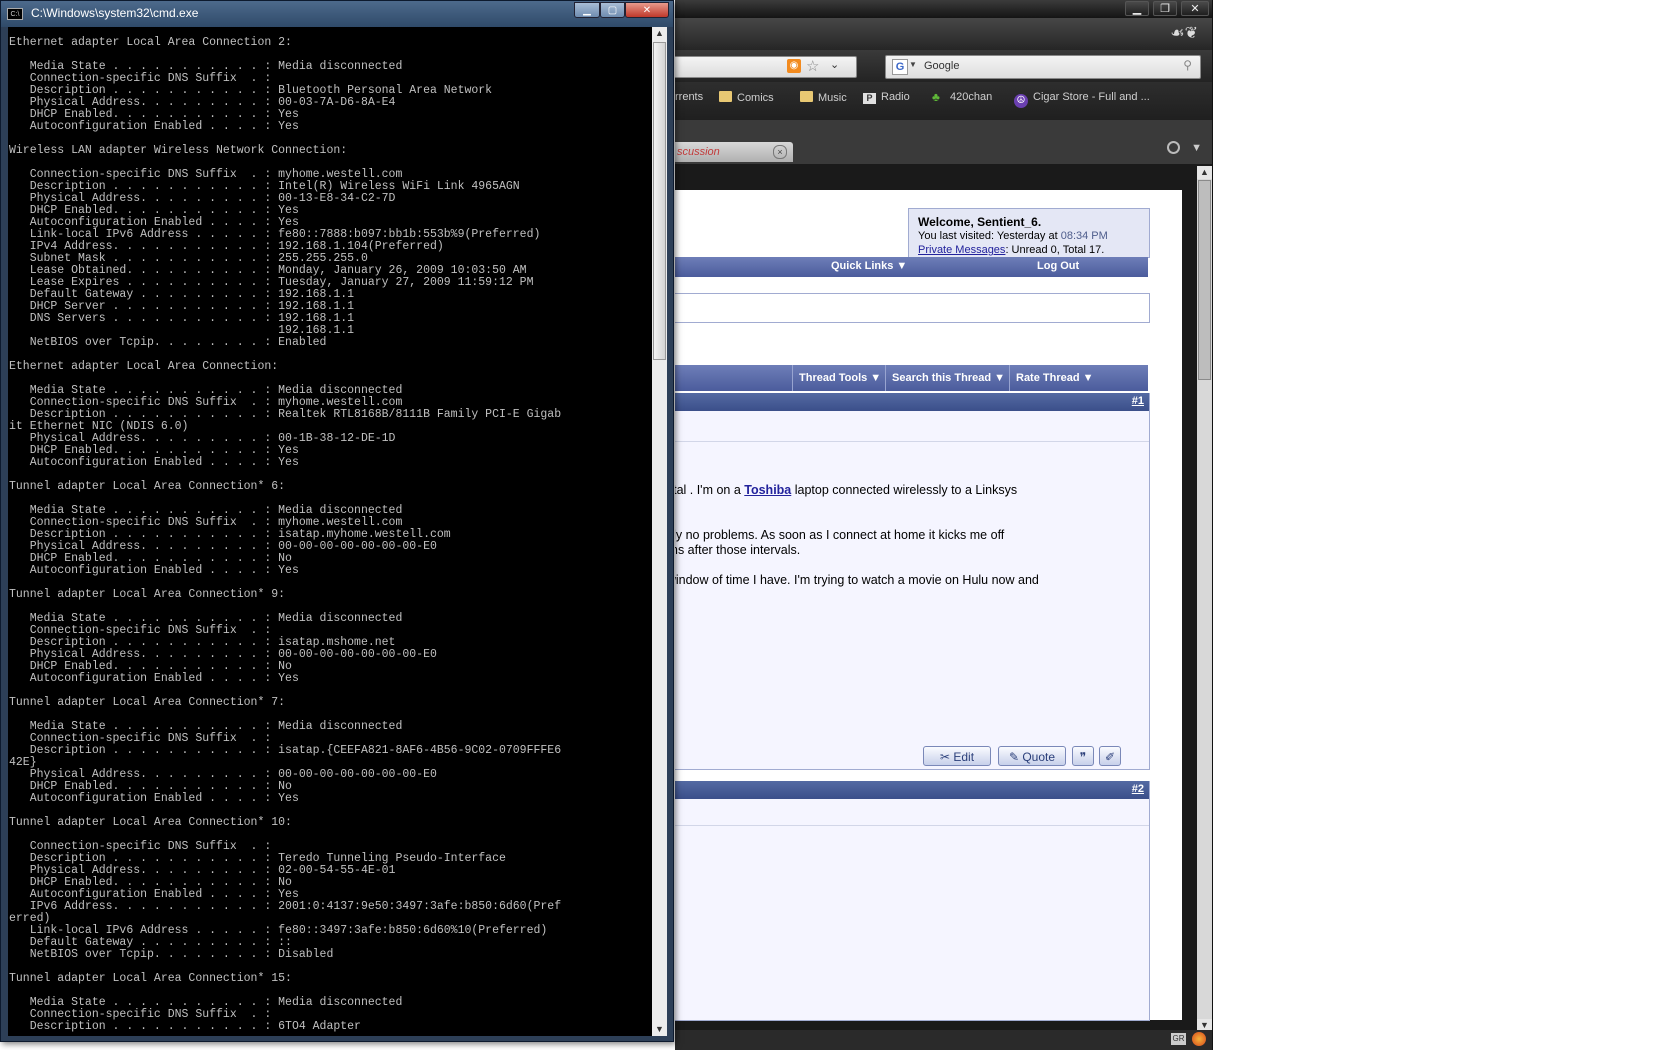 This screenshot has width=1680, height=1050. I want to click on search-thread-menu: Search this Thread ▼, so click(948, 378).